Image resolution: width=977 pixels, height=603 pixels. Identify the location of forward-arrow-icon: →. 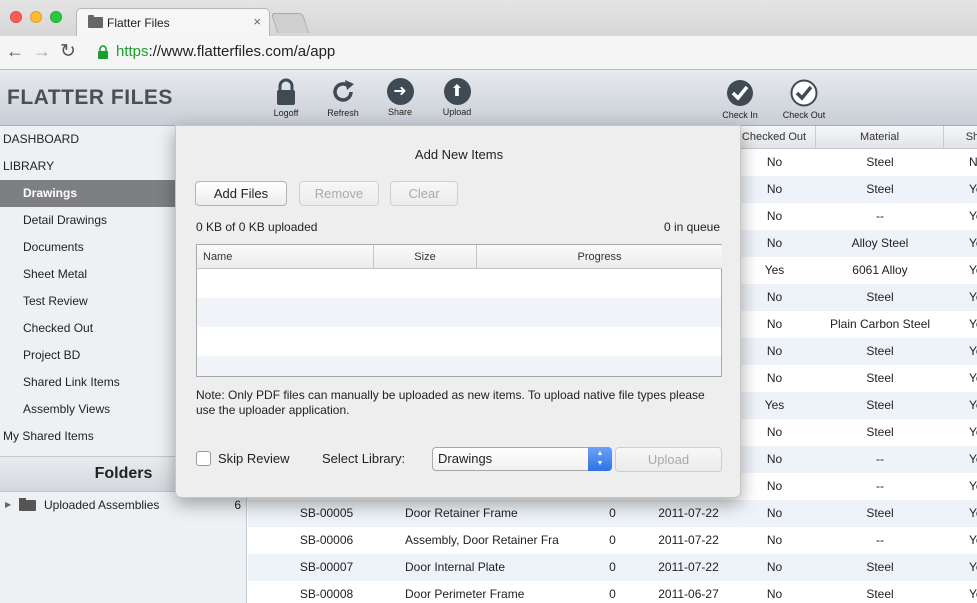
(42, 51).